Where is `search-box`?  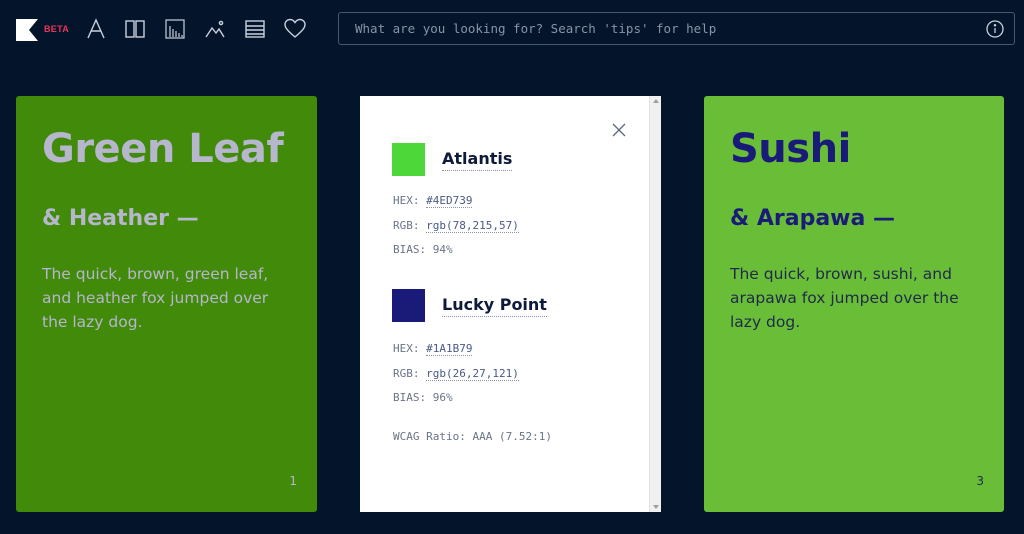 search-box is located at coordinates (676, 28).